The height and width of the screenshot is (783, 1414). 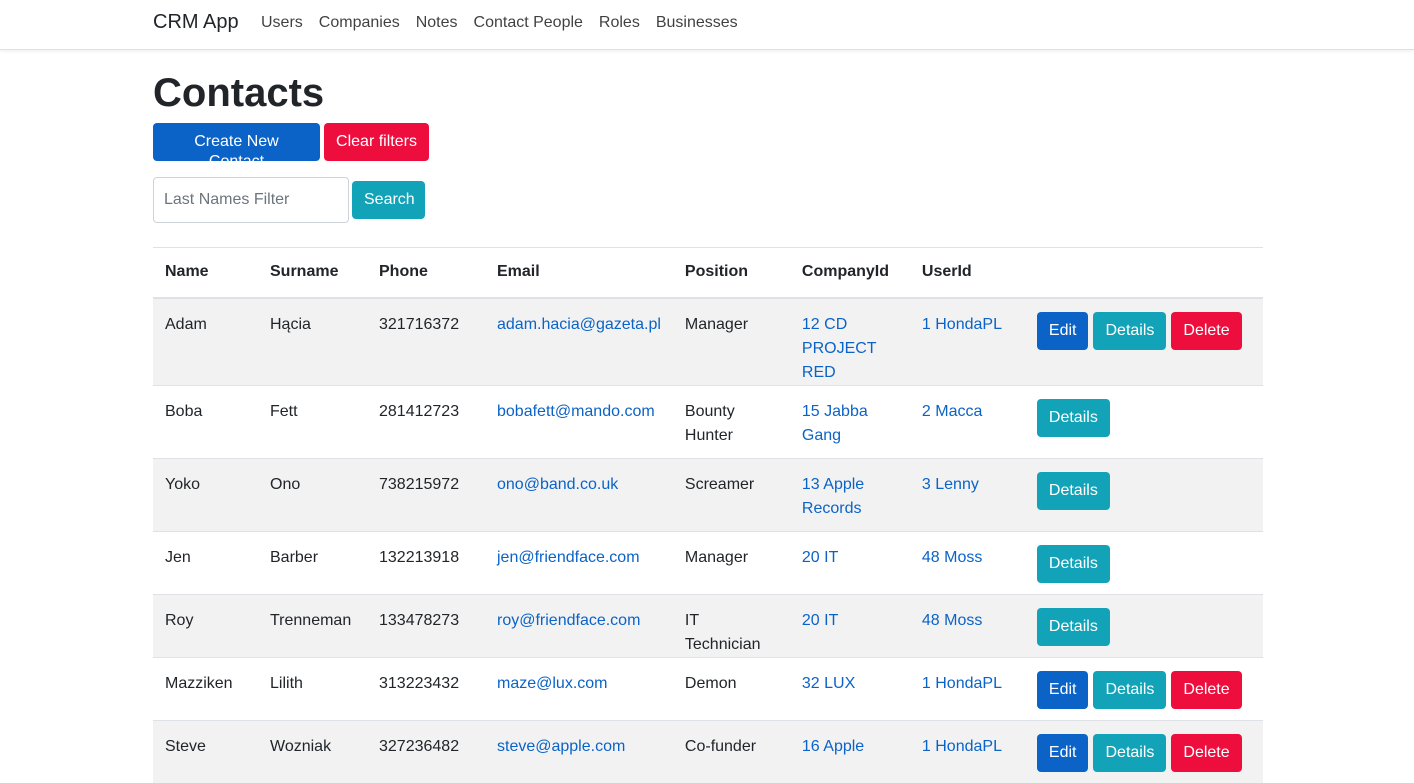 I want to click on create-contact-button: Create New Contact, so click(x=236, y=142).